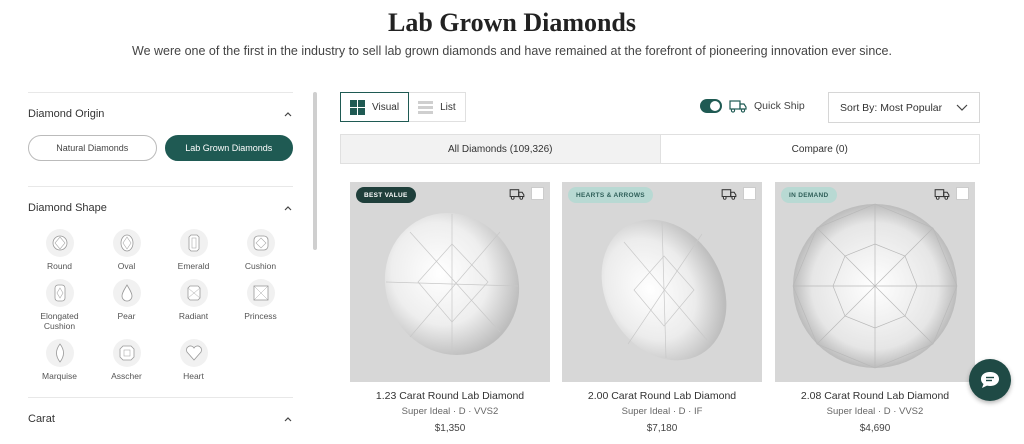 This screenshot has height=444, width=1024. Describe the element at coordinates (875, 396) in the screenshot. I see `product-title: 2.08 Carat Round Lab Diamond` at that location.